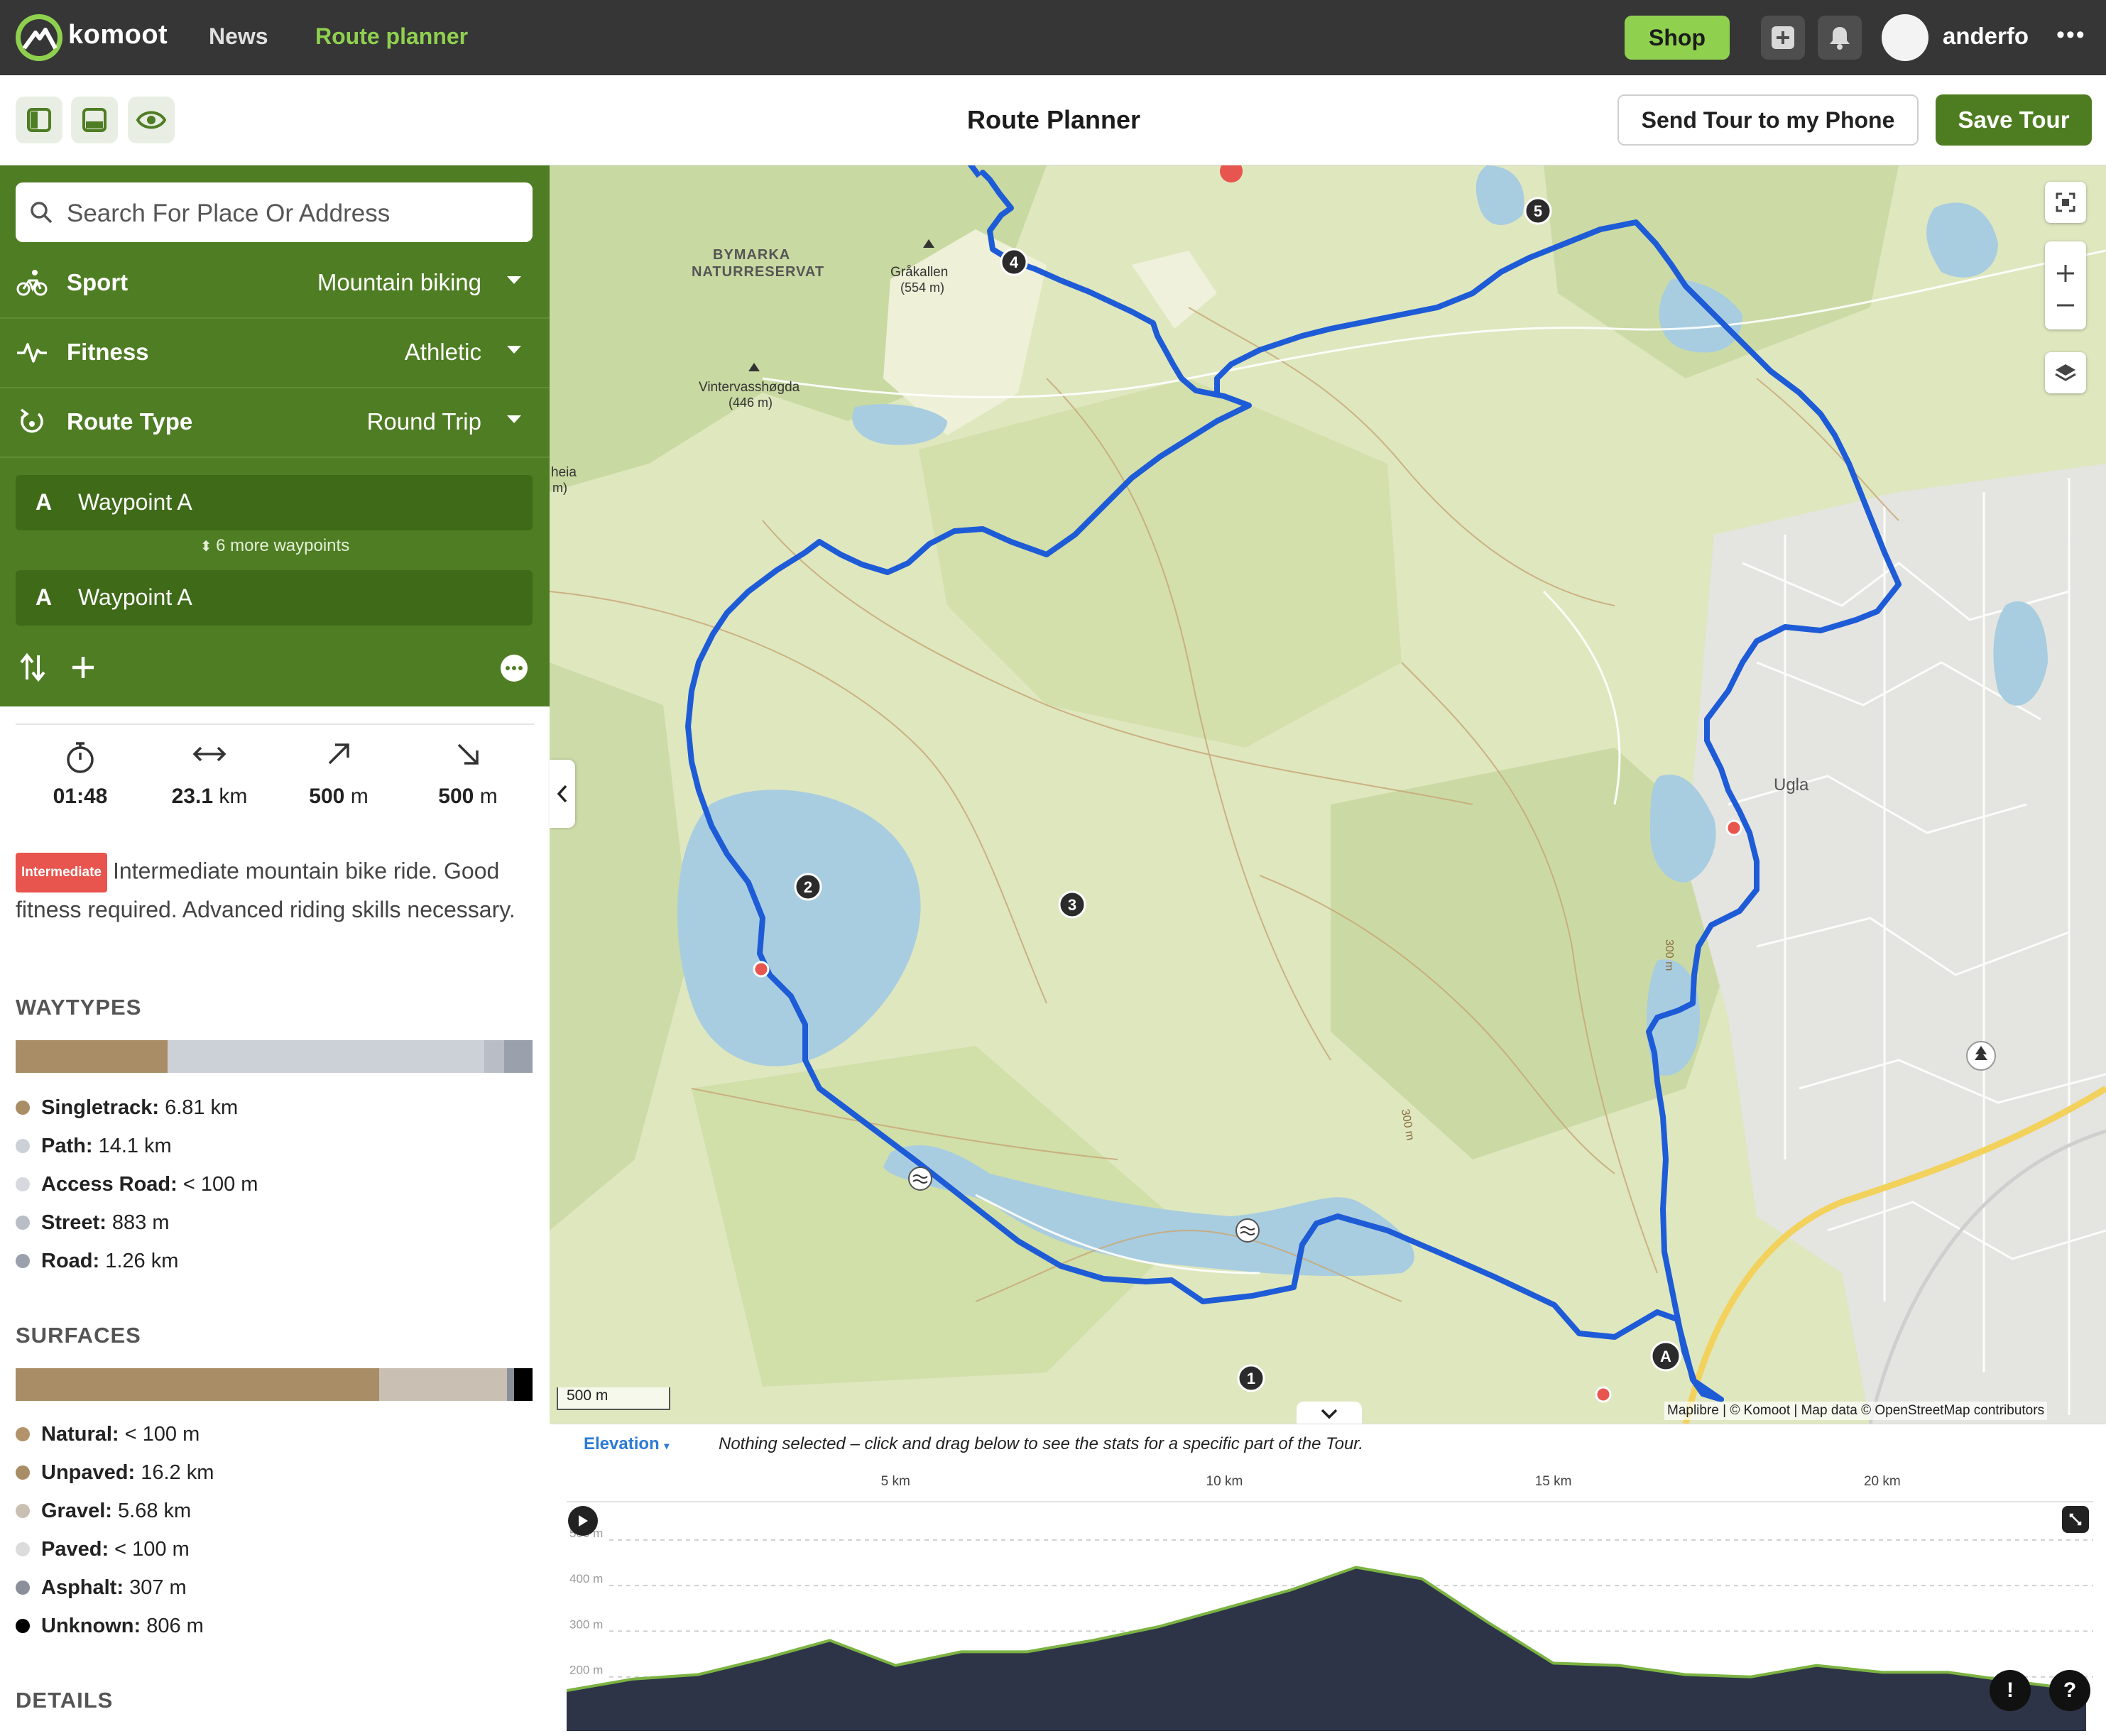 Image resolution: width=2106 pixels, height=1736 pixels. Describe the element at coordinates (514, 668) in the screenshot. I see `more-options-icon` at that location.